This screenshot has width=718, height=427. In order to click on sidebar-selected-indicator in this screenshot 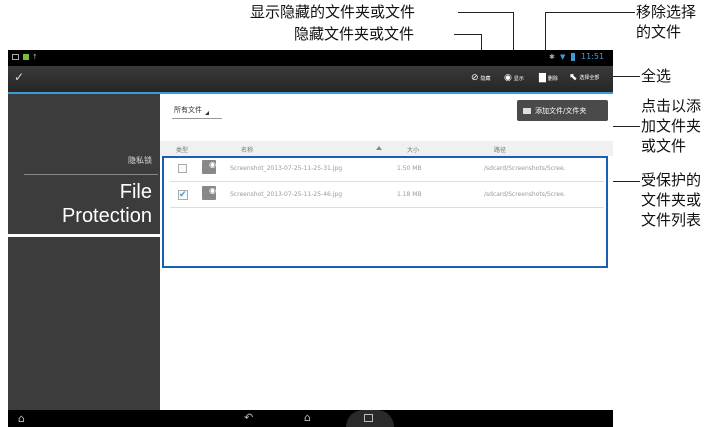, I will do `click(84, 235)`.